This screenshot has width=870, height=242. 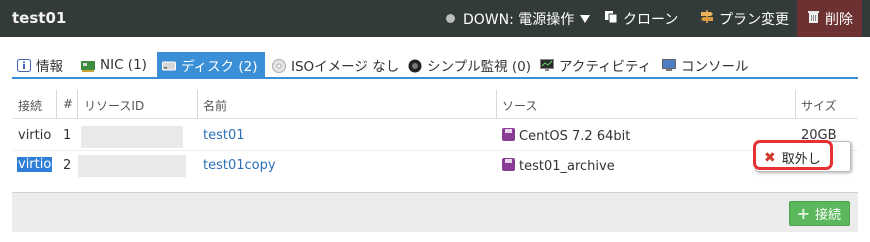 I want to click on activity-screen-icon, so click(x=547, y=65).